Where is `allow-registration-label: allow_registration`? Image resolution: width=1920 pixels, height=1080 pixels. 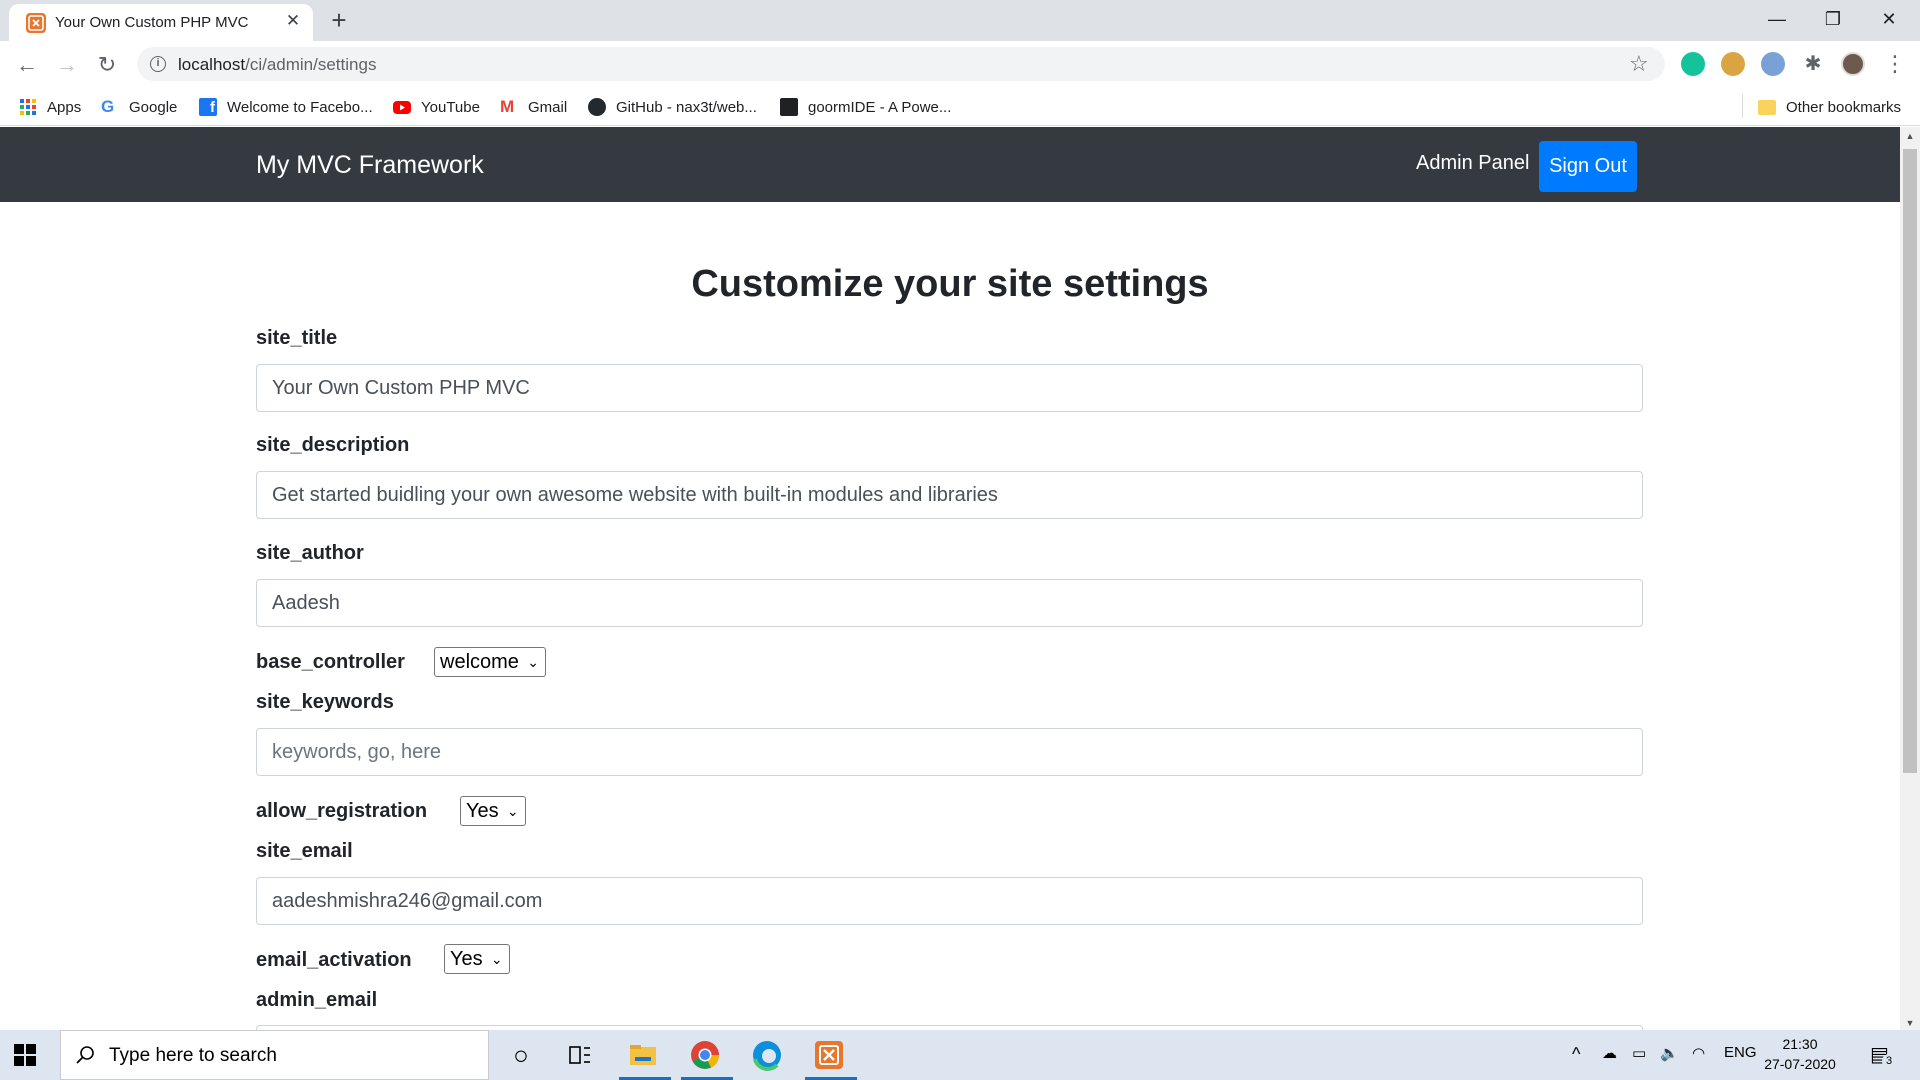
allow-registration-label: allow_registration is located at coordinates (342, 811).